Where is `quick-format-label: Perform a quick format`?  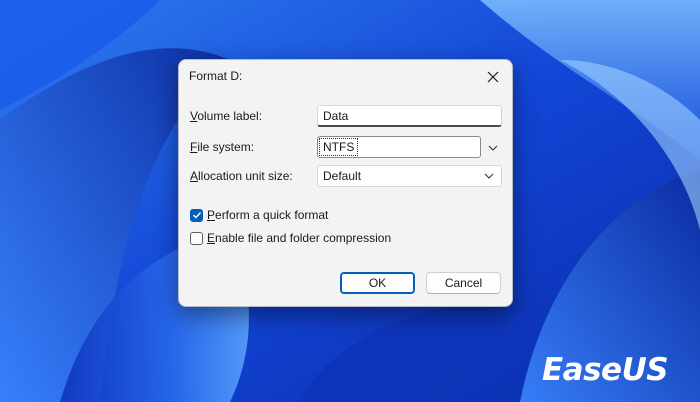 quick-format-label: Perform a quick format is located at coordinates (268, 215).